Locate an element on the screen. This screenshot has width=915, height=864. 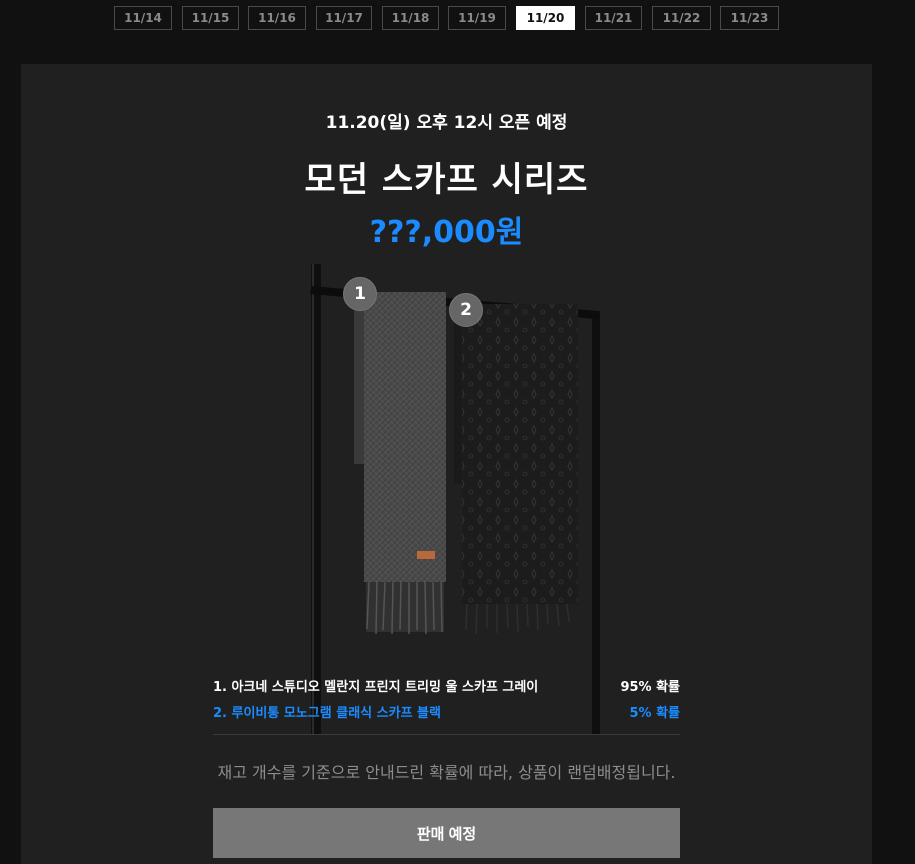
date-tab-1115: 11/15 is located at coordinates (210, 18).